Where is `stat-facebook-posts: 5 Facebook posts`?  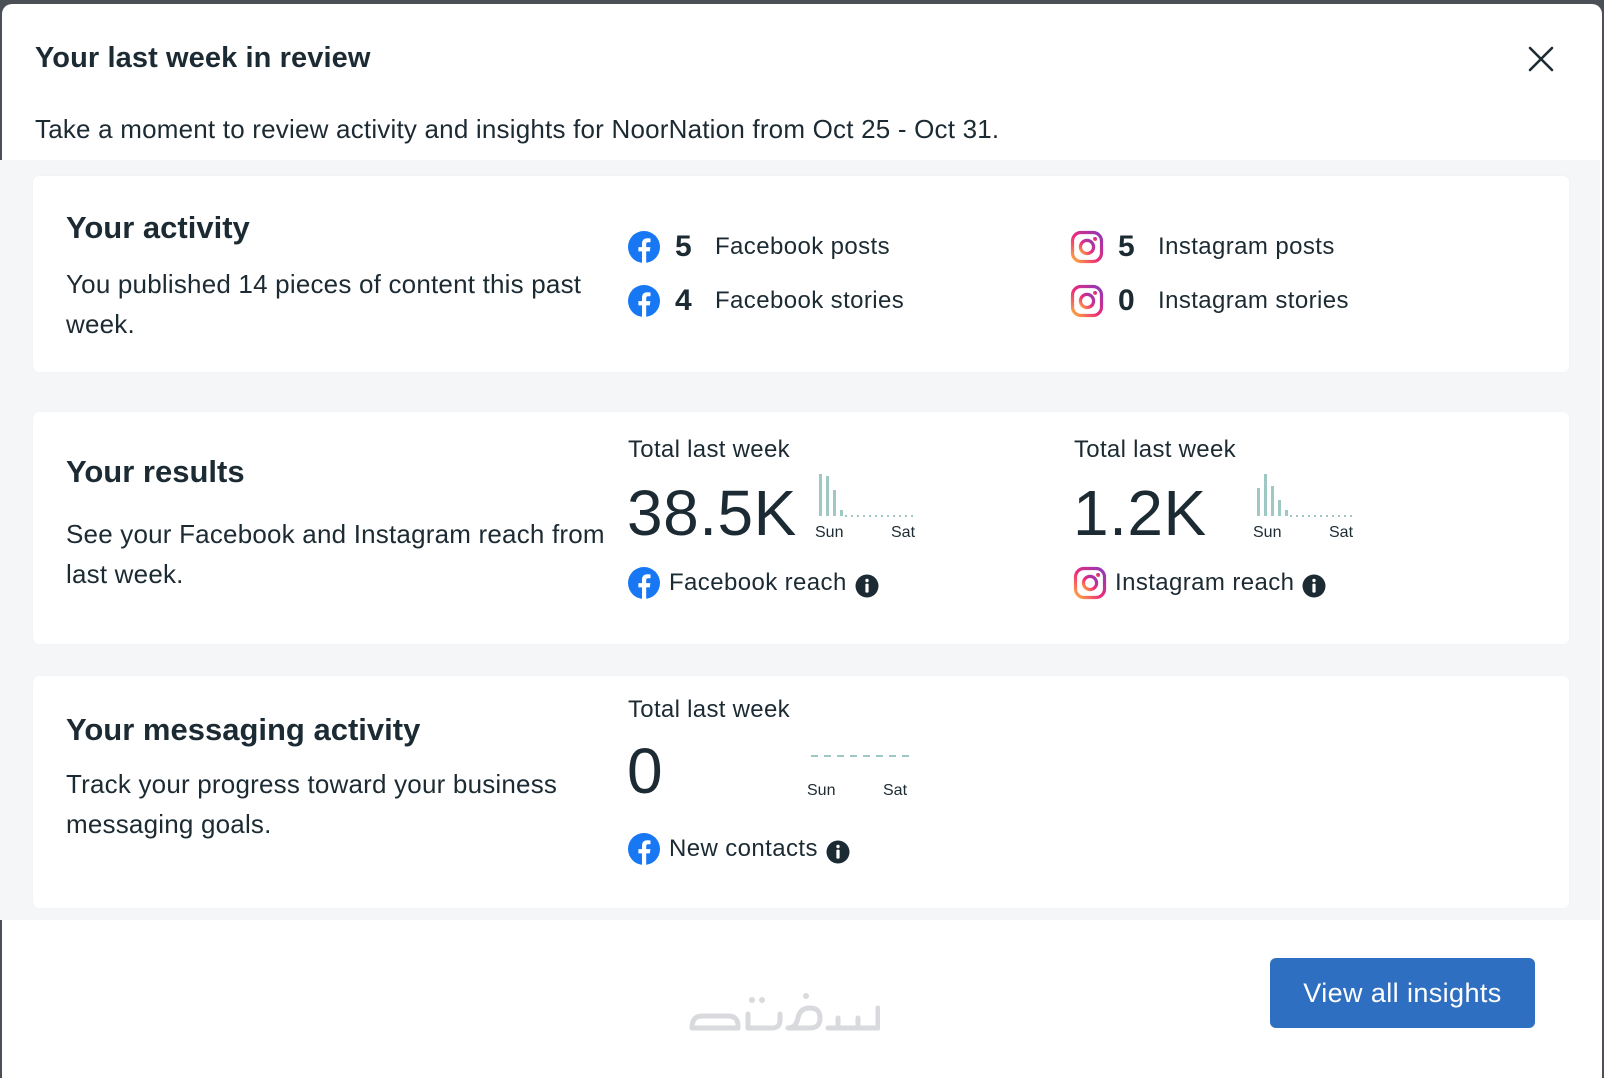 stat-facebook-posts: 5 Facebook posts is located at coordinates (758, 247).